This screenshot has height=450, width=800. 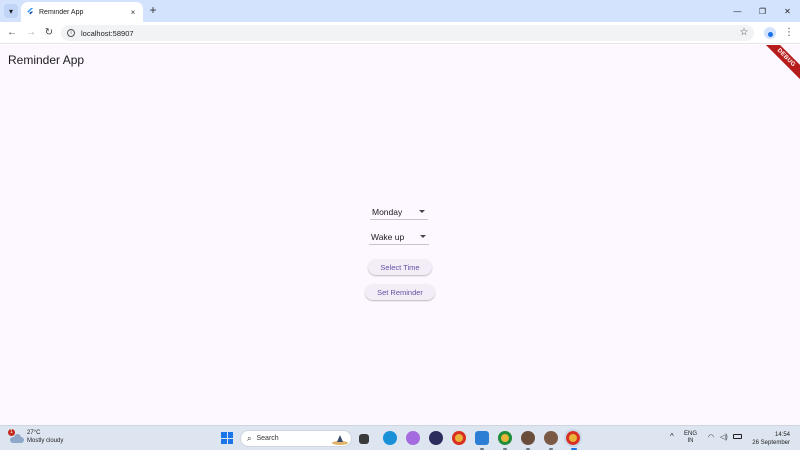 I want to click on vscode-icon, so click(x=482, y=438).